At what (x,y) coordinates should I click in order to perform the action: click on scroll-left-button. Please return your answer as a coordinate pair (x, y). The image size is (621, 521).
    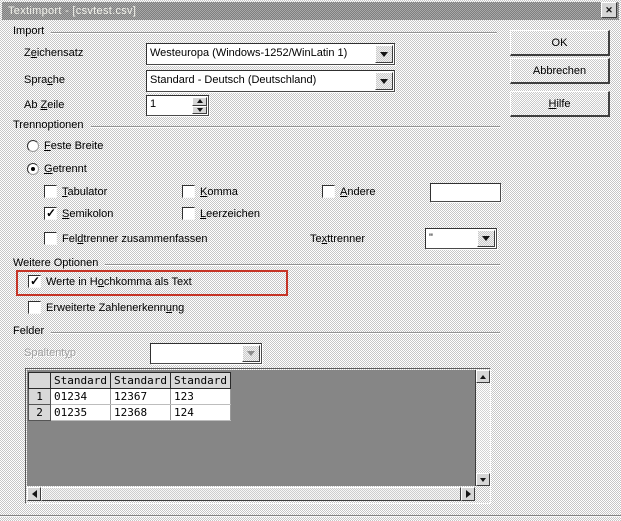
    Looking at the image, I should click on (34, 494).